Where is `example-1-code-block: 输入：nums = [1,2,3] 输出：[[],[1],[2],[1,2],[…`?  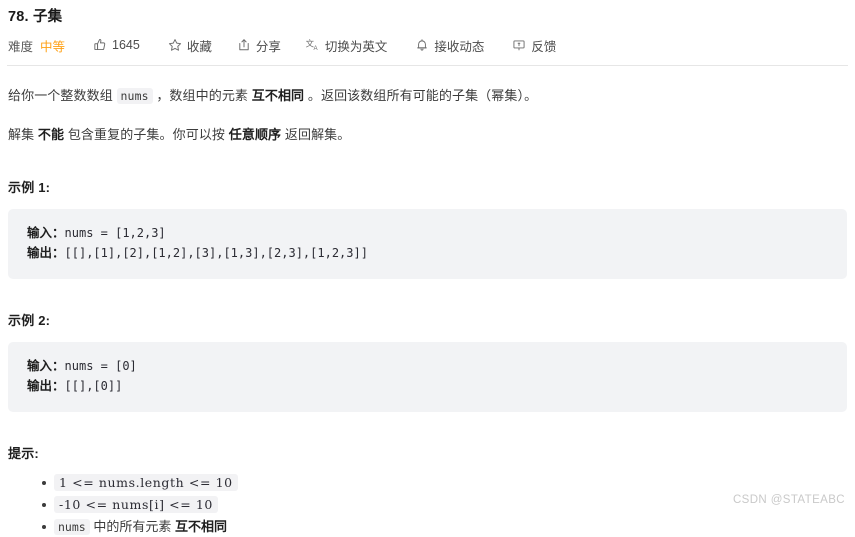 example-1-code-block: 输入：nums = [1,2,3] 输出：[[],[1],[2],[1,2],[… is located at coordinates (427, 244).